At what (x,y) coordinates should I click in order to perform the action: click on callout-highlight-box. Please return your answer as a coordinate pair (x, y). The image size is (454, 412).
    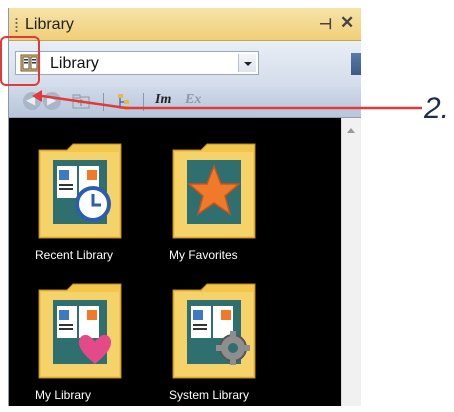
    Looking at the image, I should click on (20, 61).